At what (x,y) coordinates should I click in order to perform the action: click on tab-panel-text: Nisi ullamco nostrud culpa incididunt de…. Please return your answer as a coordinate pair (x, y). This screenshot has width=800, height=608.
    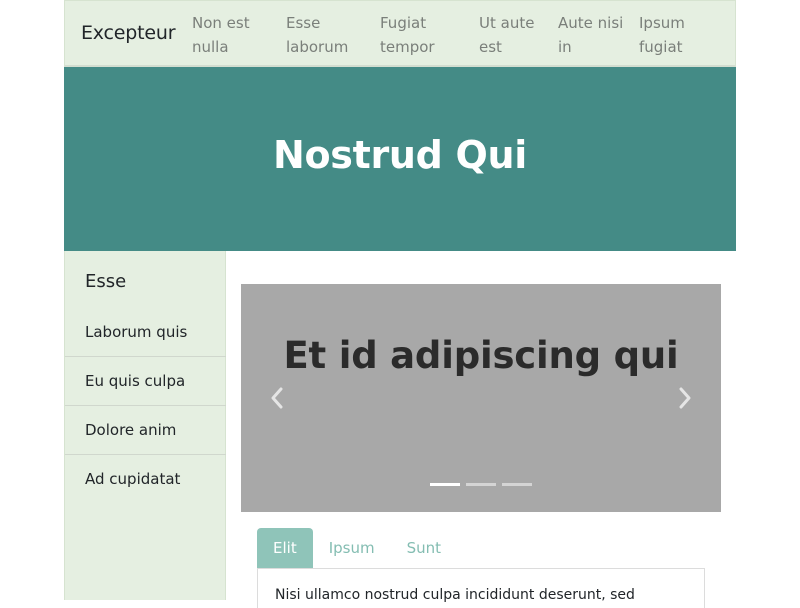
    Looking at the image, I should click on (455, 595).